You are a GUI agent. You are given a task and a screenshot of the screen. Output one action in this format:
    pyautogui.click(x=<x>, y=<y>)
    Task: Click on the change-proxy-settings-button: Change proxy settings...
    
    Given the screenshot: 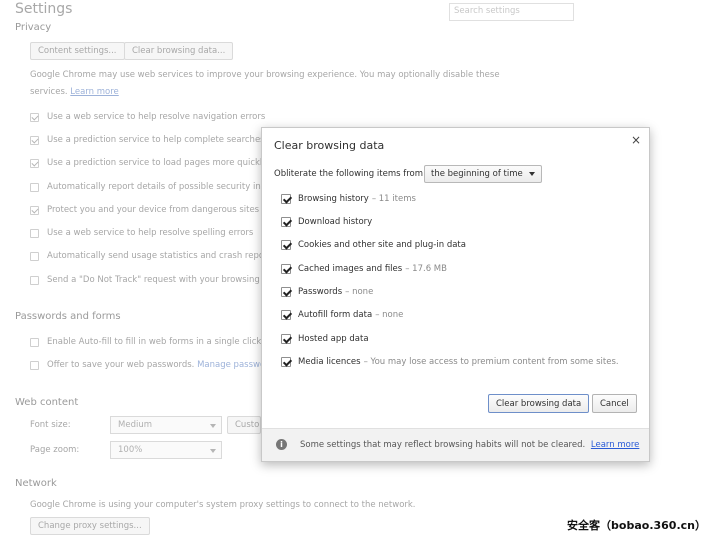 What is the action you would take?
    pyautogui.click(x=90, y=526)
    